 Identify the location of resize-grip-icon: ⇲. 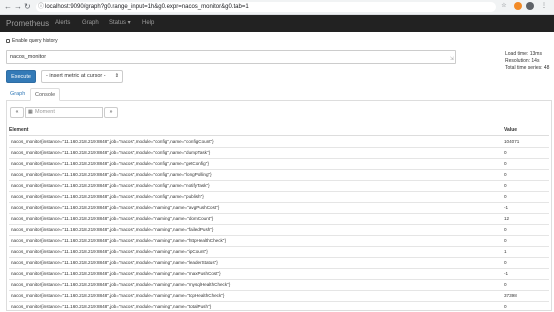
(452, 59).